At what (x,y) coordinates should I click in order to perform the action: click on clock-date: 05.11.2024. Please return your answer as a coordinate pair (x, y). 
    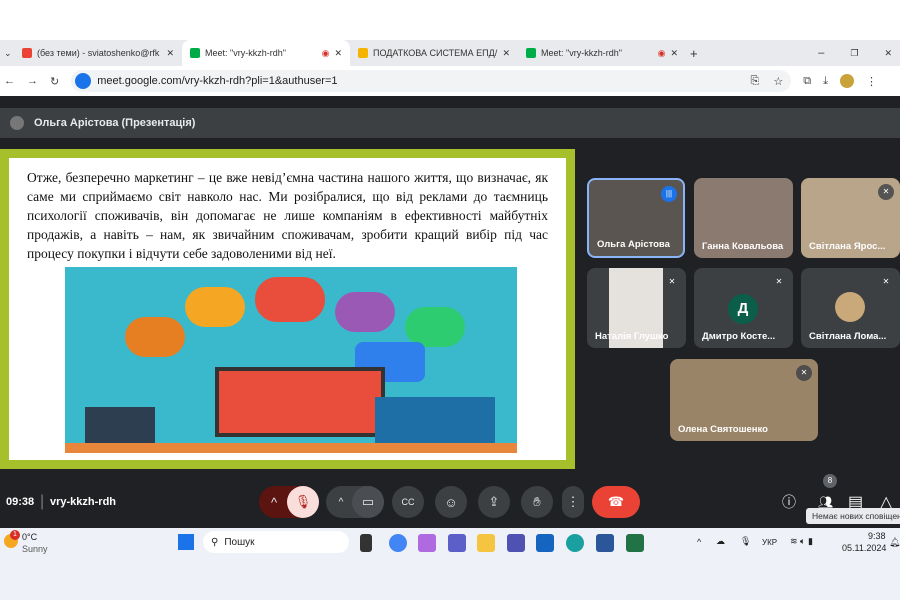
    Looking at the image, I should click on (864, 548).